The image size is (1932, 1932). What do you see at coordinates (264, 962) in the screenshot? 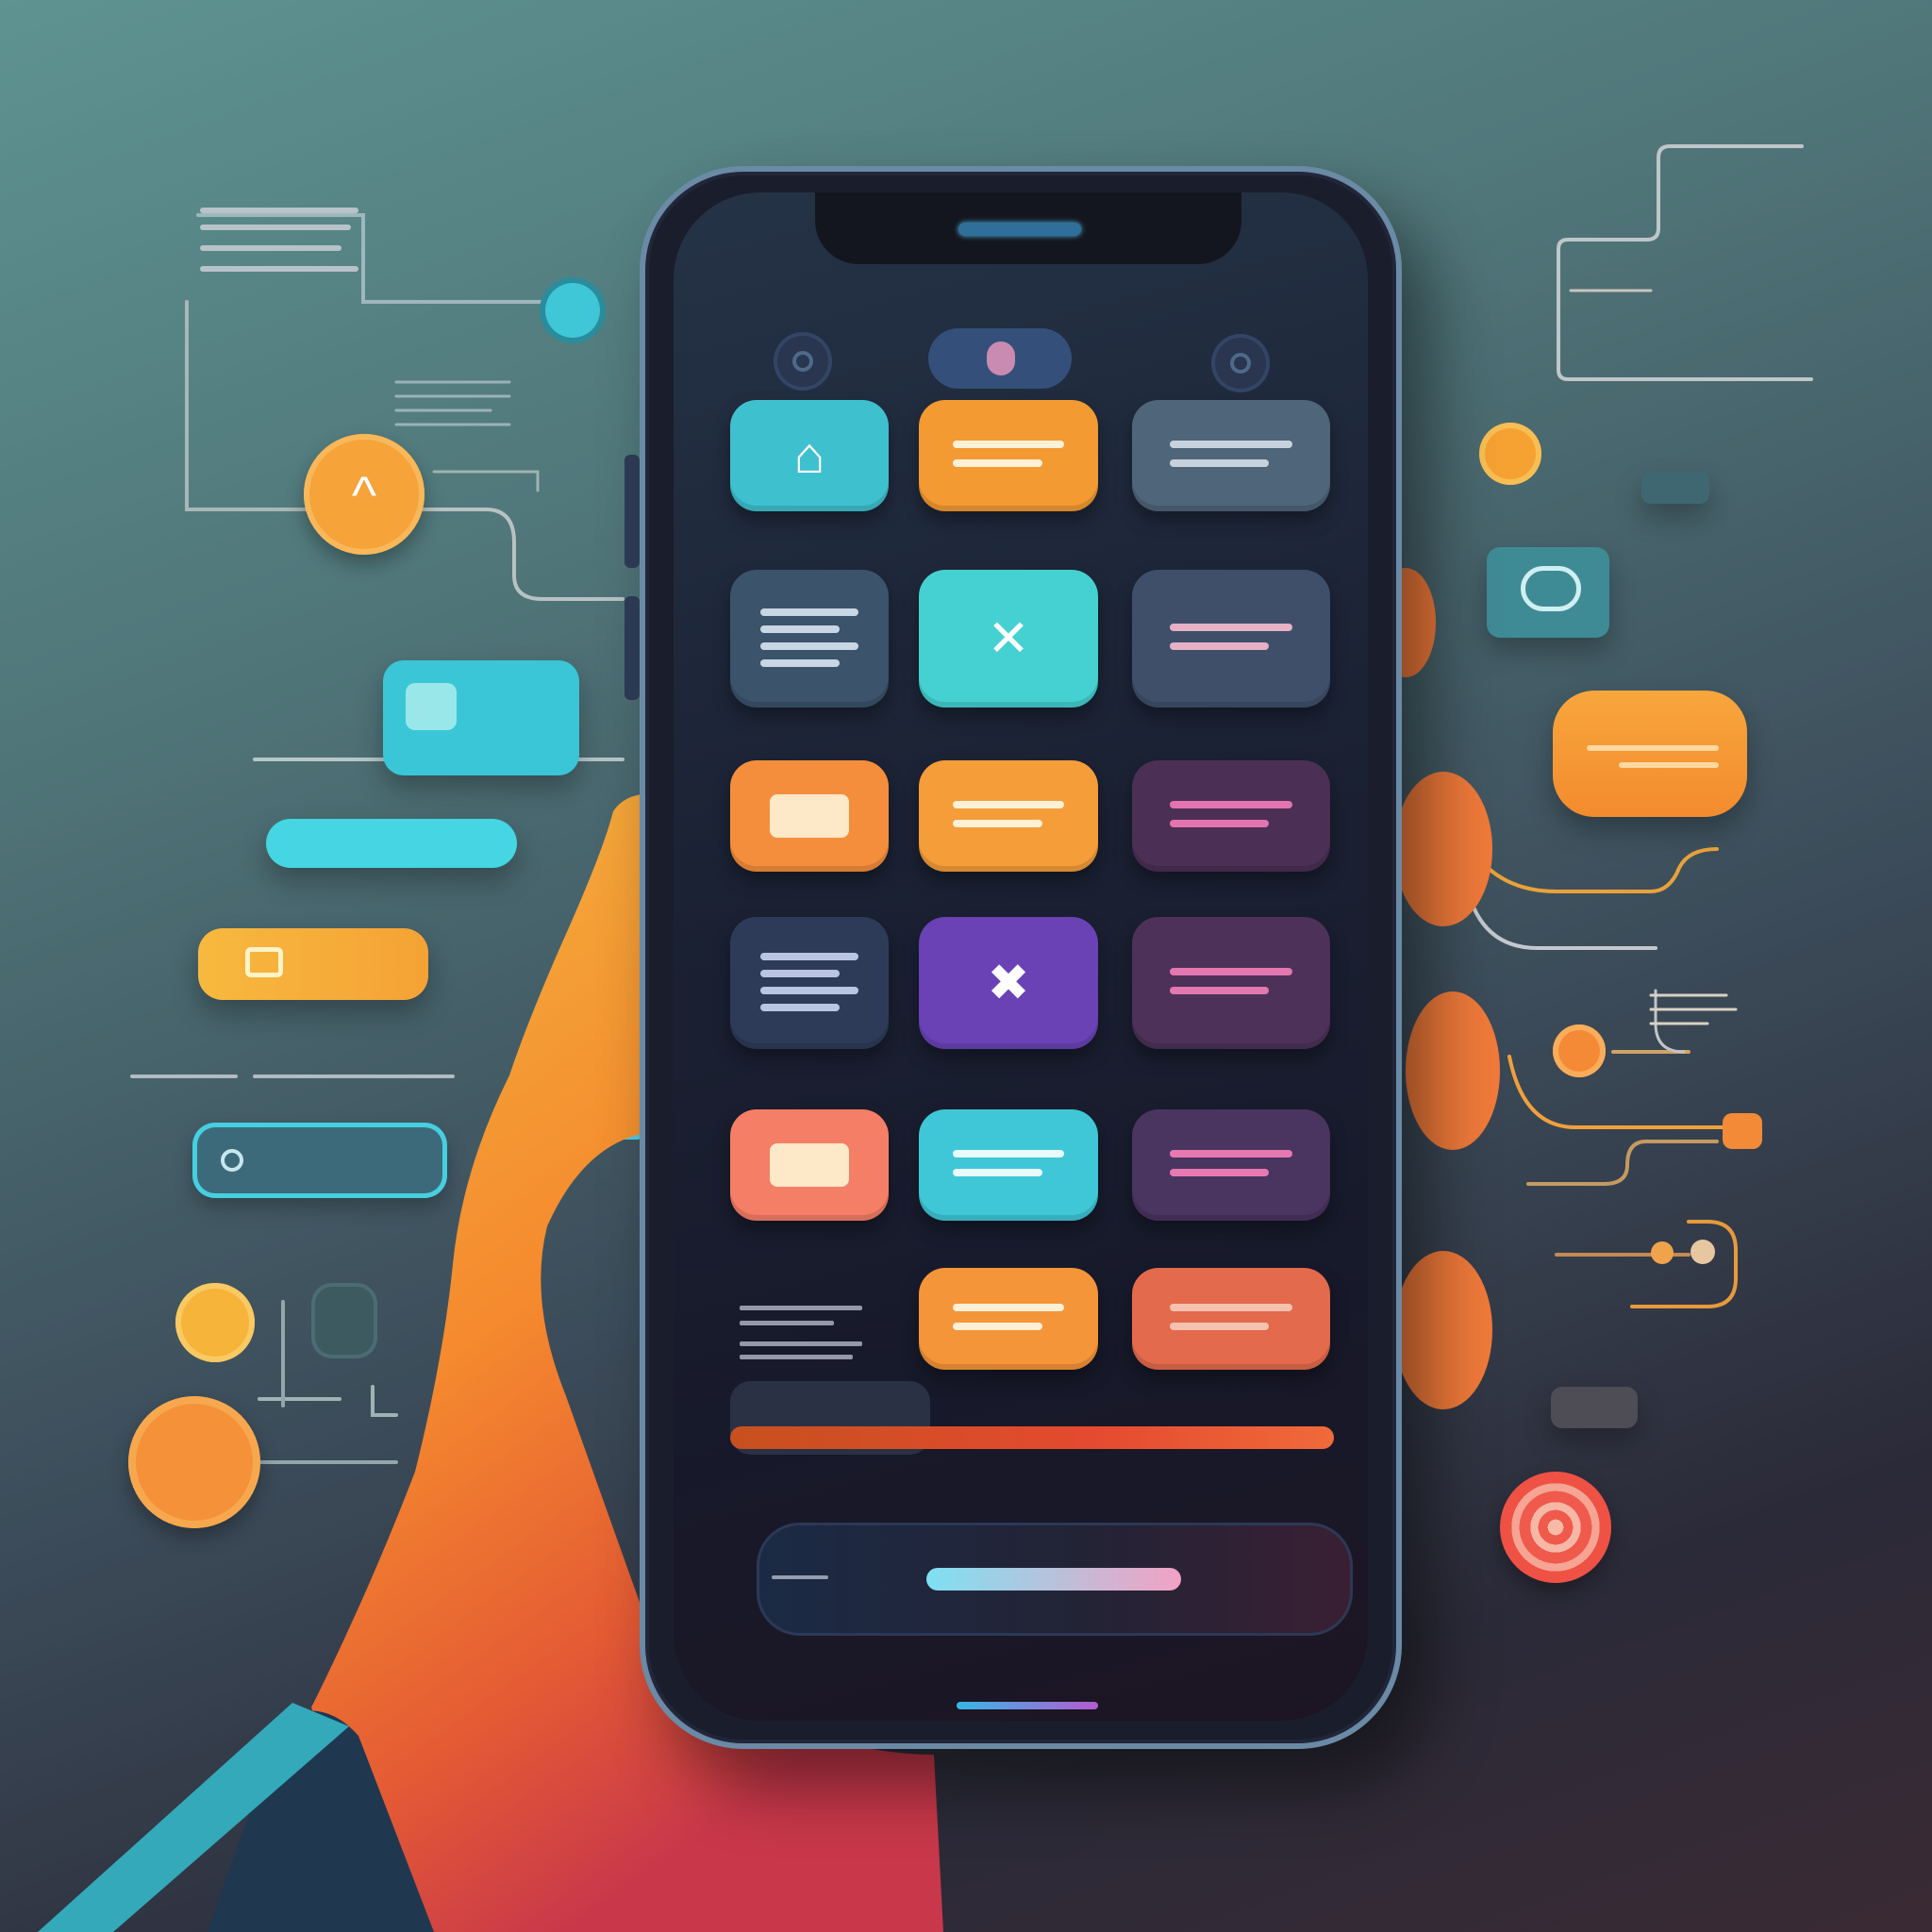
I see `message-icon` at bounding box center [264, 962].